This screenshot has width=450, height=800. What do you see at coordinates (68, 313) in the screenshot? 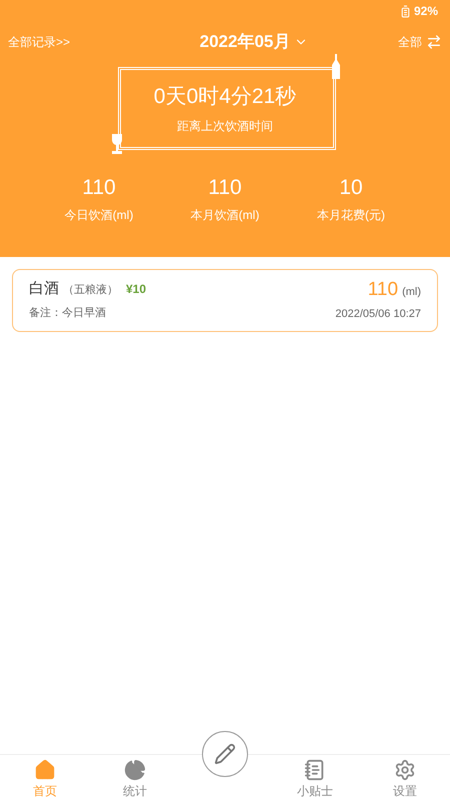
I see `record-note: 备注：今日早酒` at bounding box center [68, 313].